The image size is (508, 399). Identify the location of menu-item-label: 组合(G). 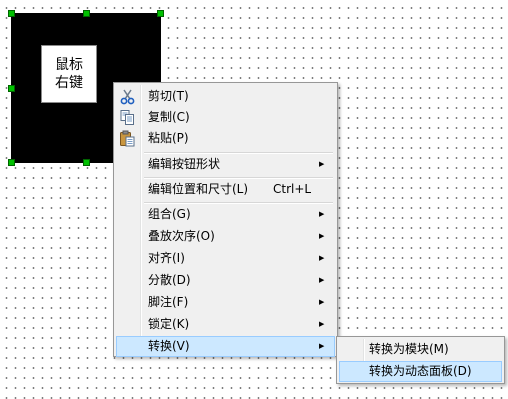
(169, 214).